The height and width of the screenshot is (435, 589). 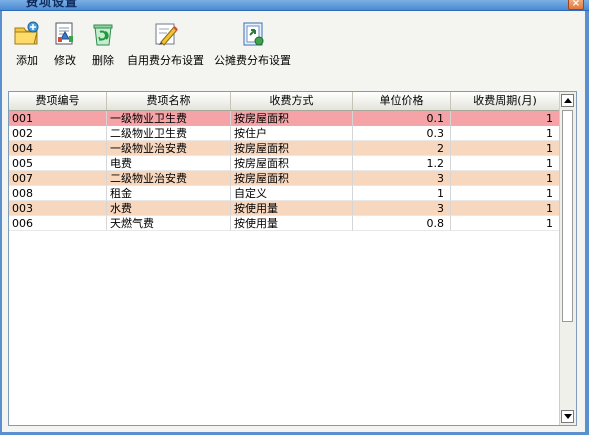 I want to click on window-frame-right, so click(x=587, y=223).